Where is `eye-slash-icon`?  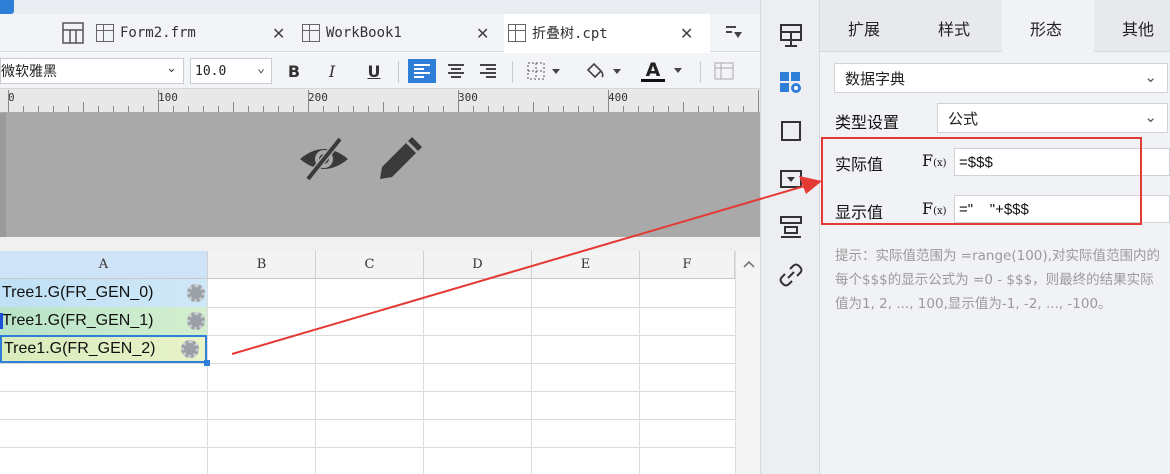
eye-slash-icon is located at coordinates (324, 161).